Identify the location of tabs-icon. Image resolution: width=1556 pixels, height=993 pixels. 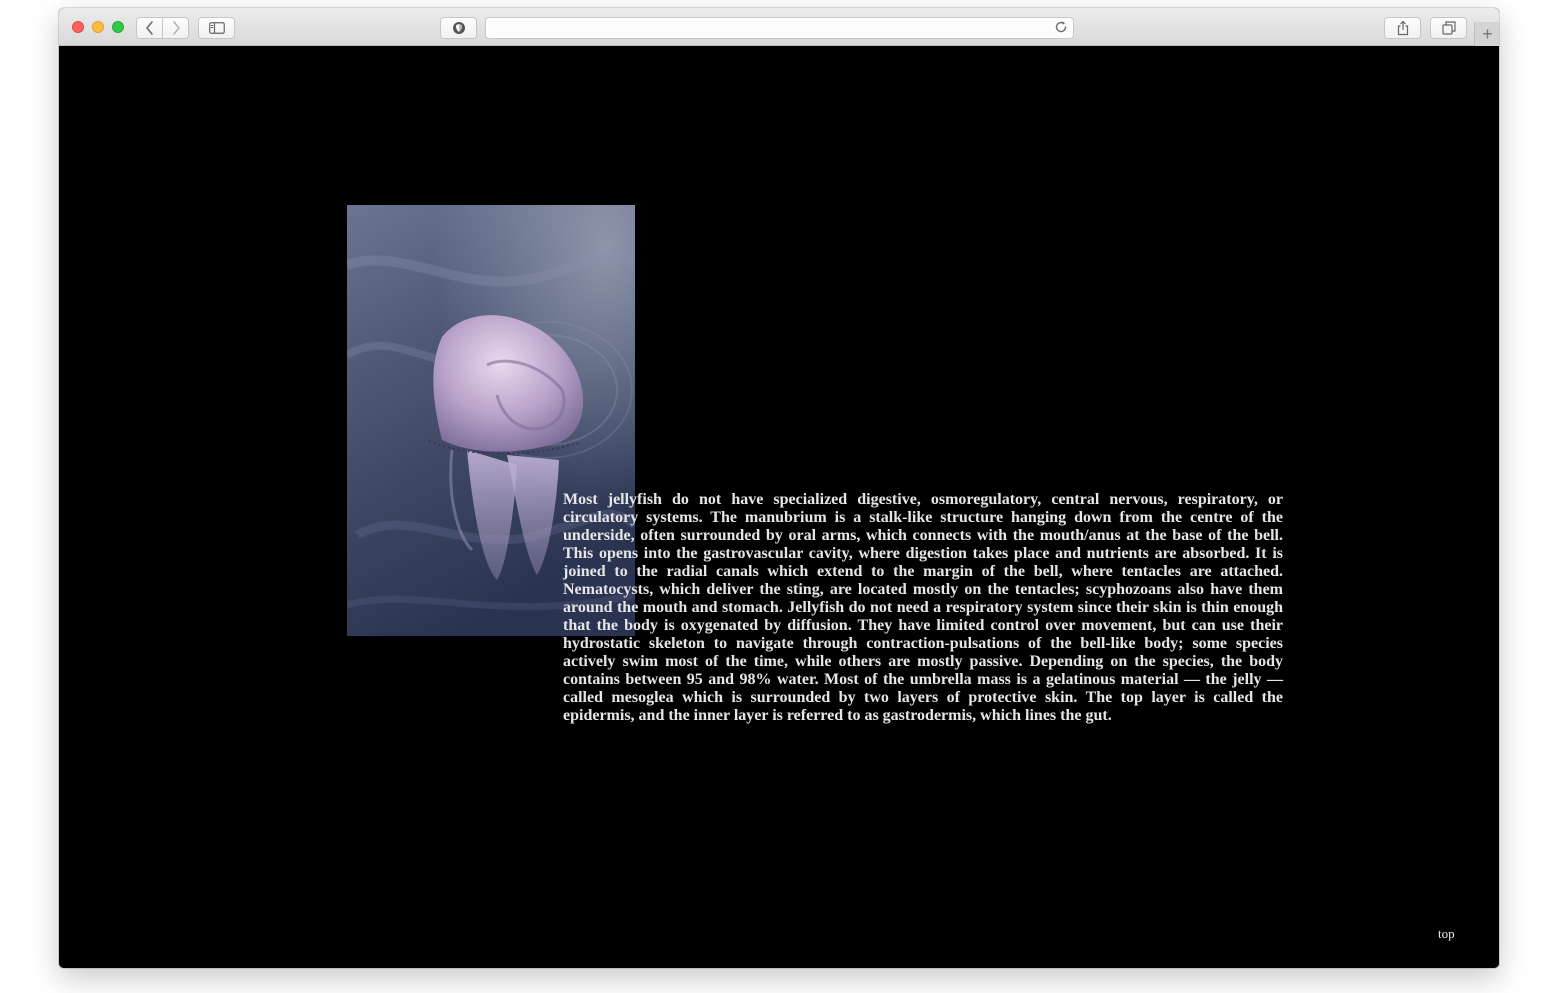
(1448, 28).